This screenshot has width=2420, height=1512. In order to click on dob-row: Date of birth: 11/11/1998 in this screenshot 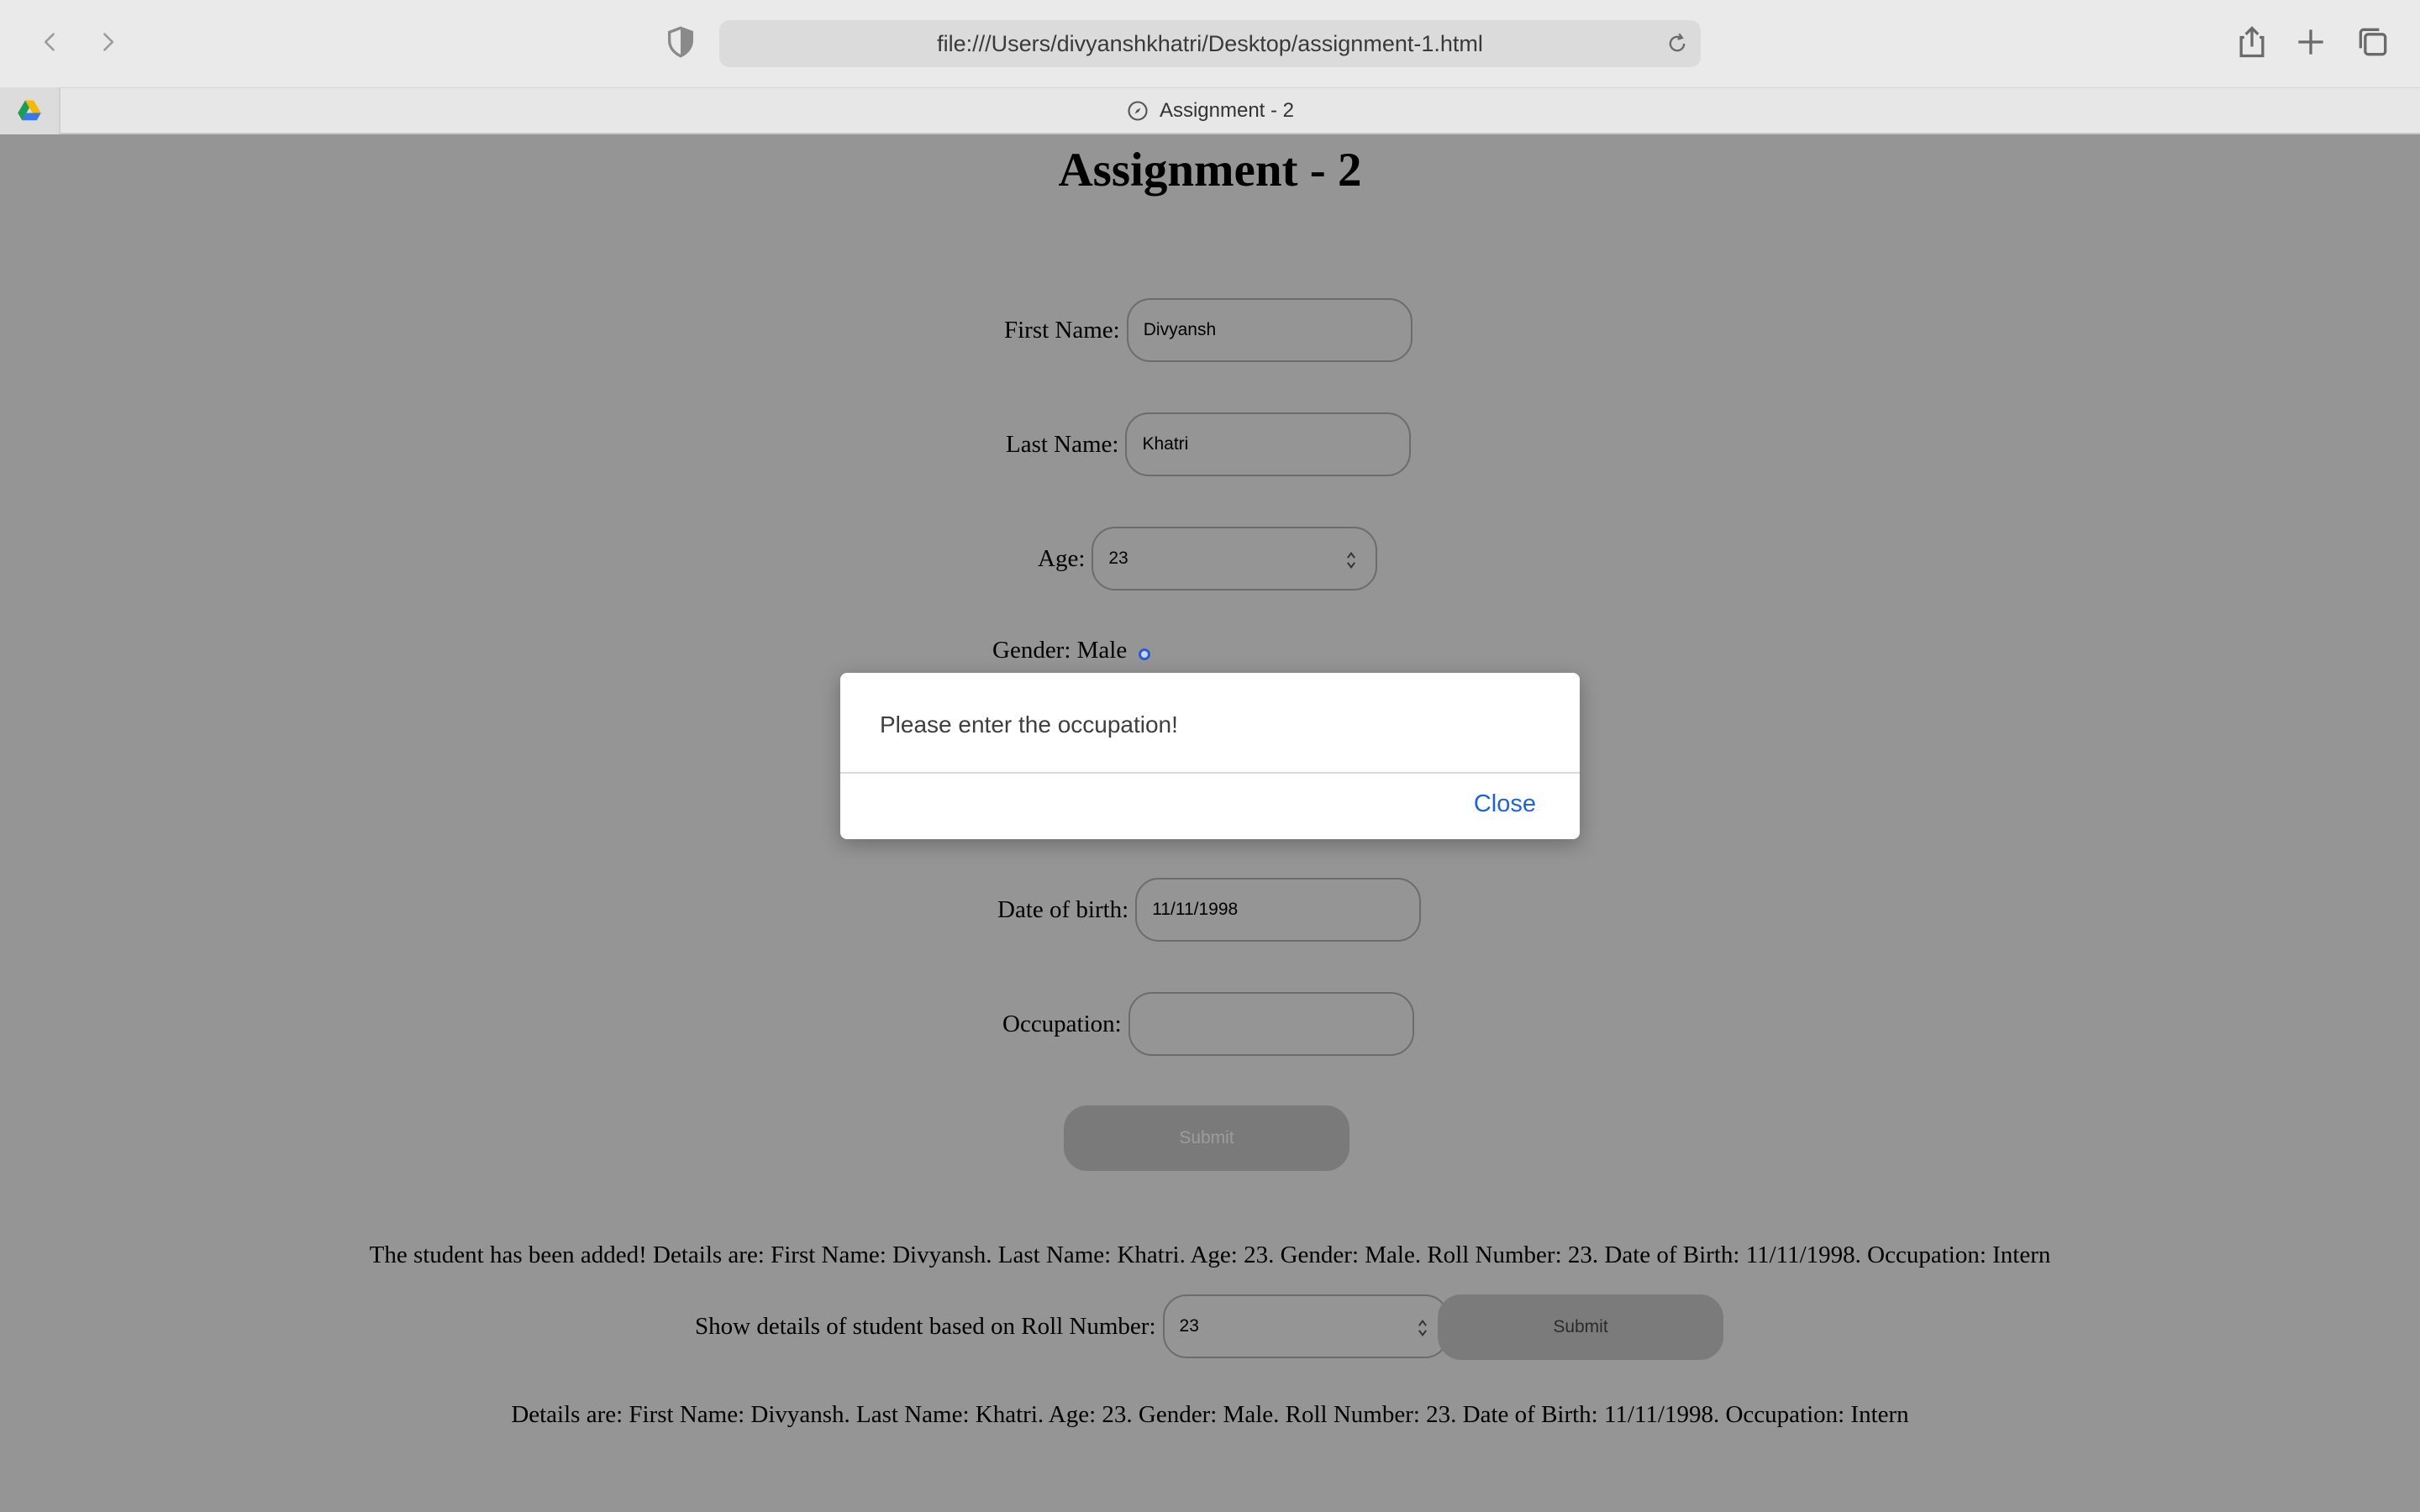, I will do `click(1209, 910)`.